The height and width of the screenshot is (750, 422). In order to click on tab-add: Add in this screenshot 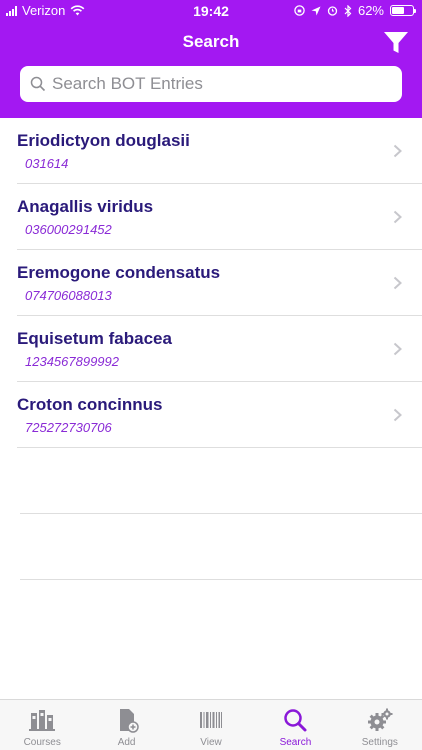, I will do `click(126, 725)`.